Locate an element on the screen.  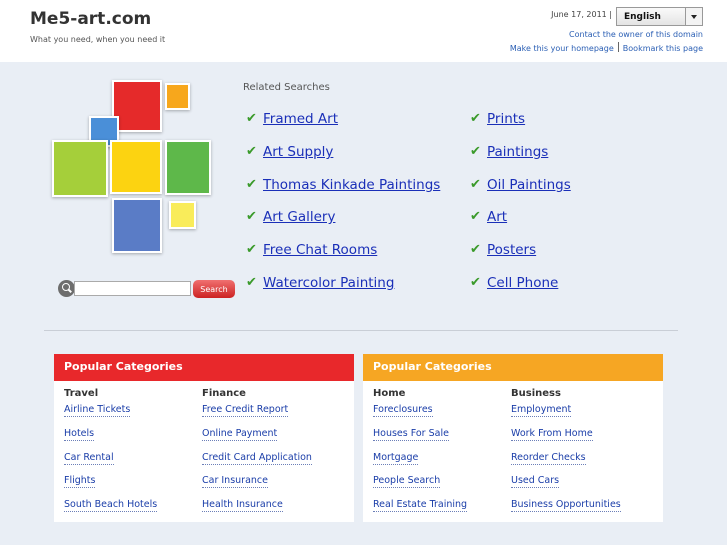
logo-square-green is located at coordinates (188, 167).